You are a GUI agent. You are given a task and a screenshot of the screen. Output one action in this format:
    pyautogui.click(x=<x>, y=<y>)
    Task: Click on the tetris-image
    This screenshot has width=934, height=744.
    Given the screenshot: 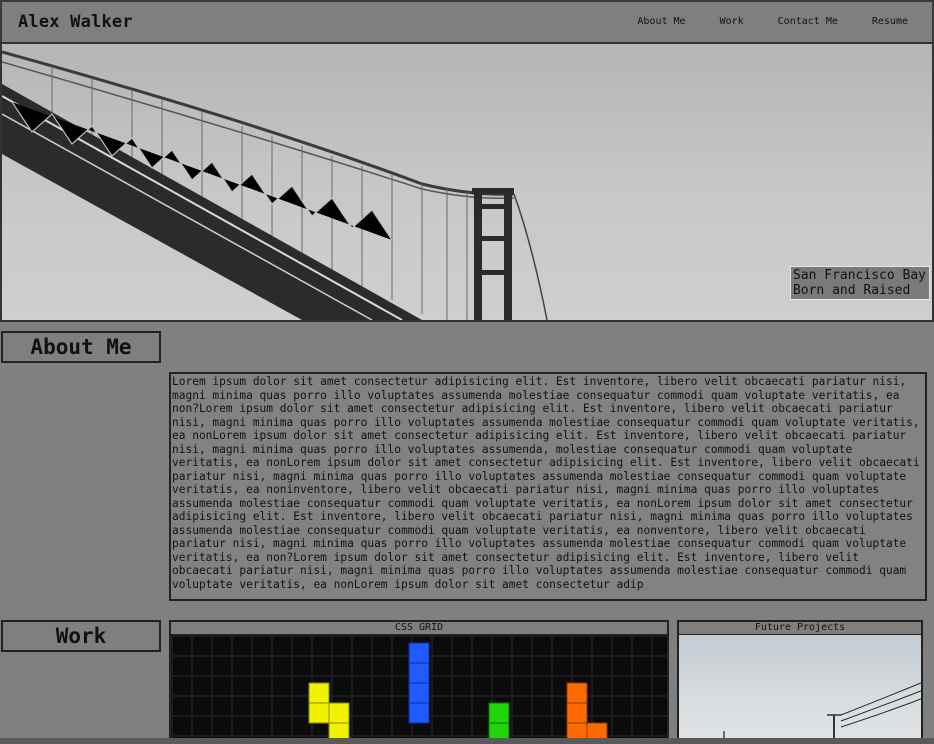 What is the action you would take?
    pyautogui.click(x=419, y=689)
    